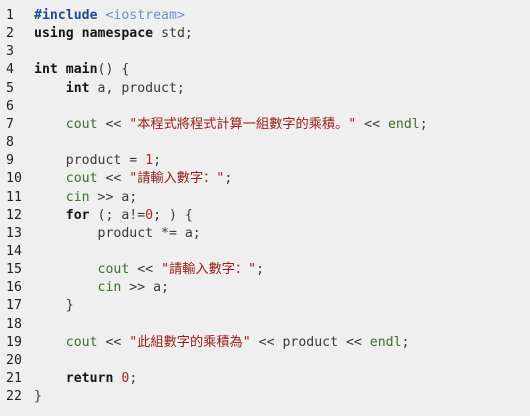 The height and width of the screenshot is (416, 530). I want to click on code-line: 10 cout << "請輸入數字：";, so click(265, 179).